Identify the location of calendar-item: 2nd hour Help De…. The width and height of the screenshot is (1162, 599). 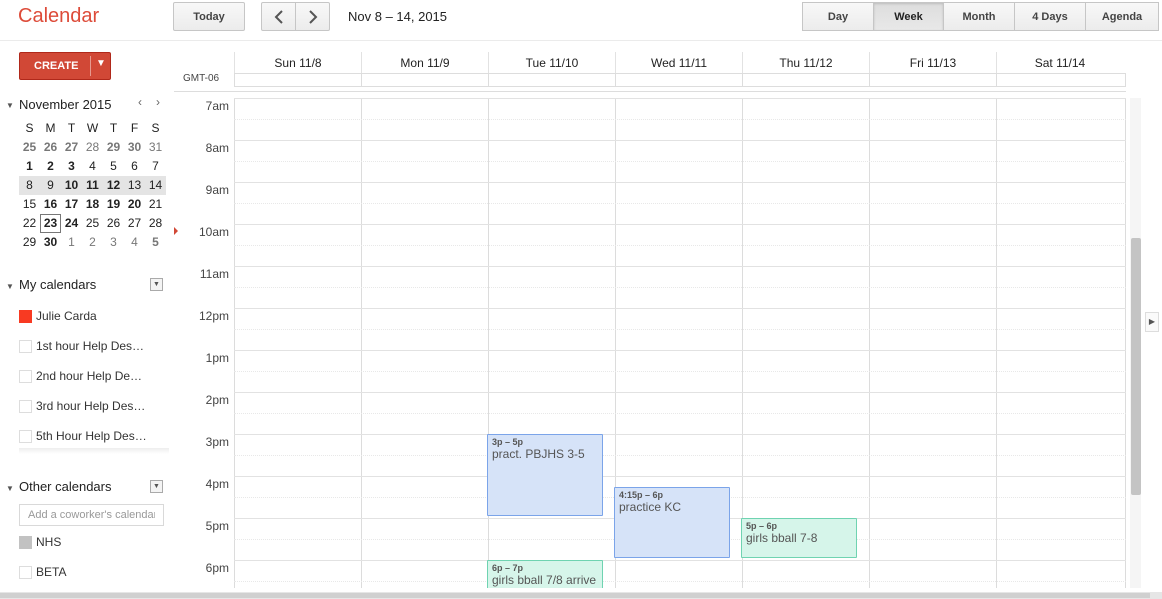
(80, 376).